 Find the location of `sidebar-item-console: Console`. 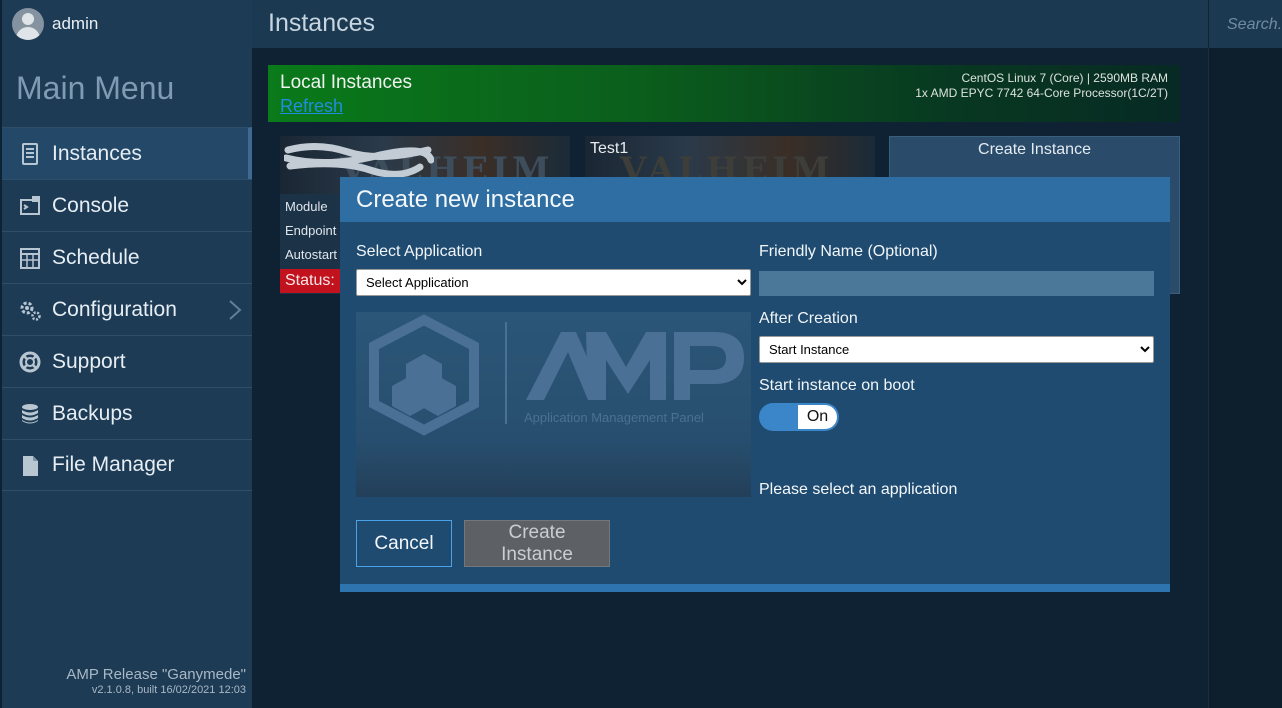

sidebar-item-console: Console is located at coordinates (127, 205).